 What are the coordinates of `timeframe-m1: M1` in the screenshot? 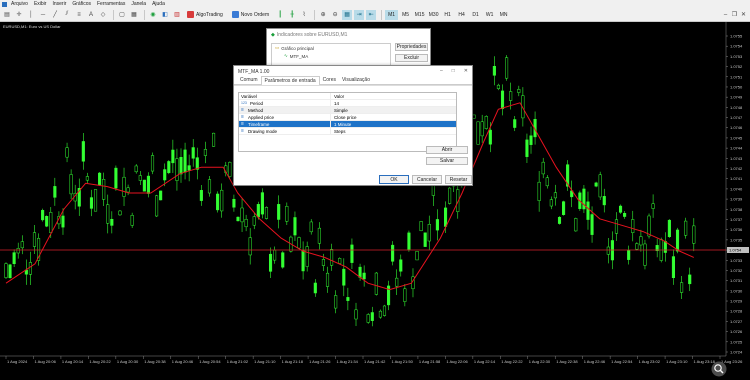 It's located at (392, 14).